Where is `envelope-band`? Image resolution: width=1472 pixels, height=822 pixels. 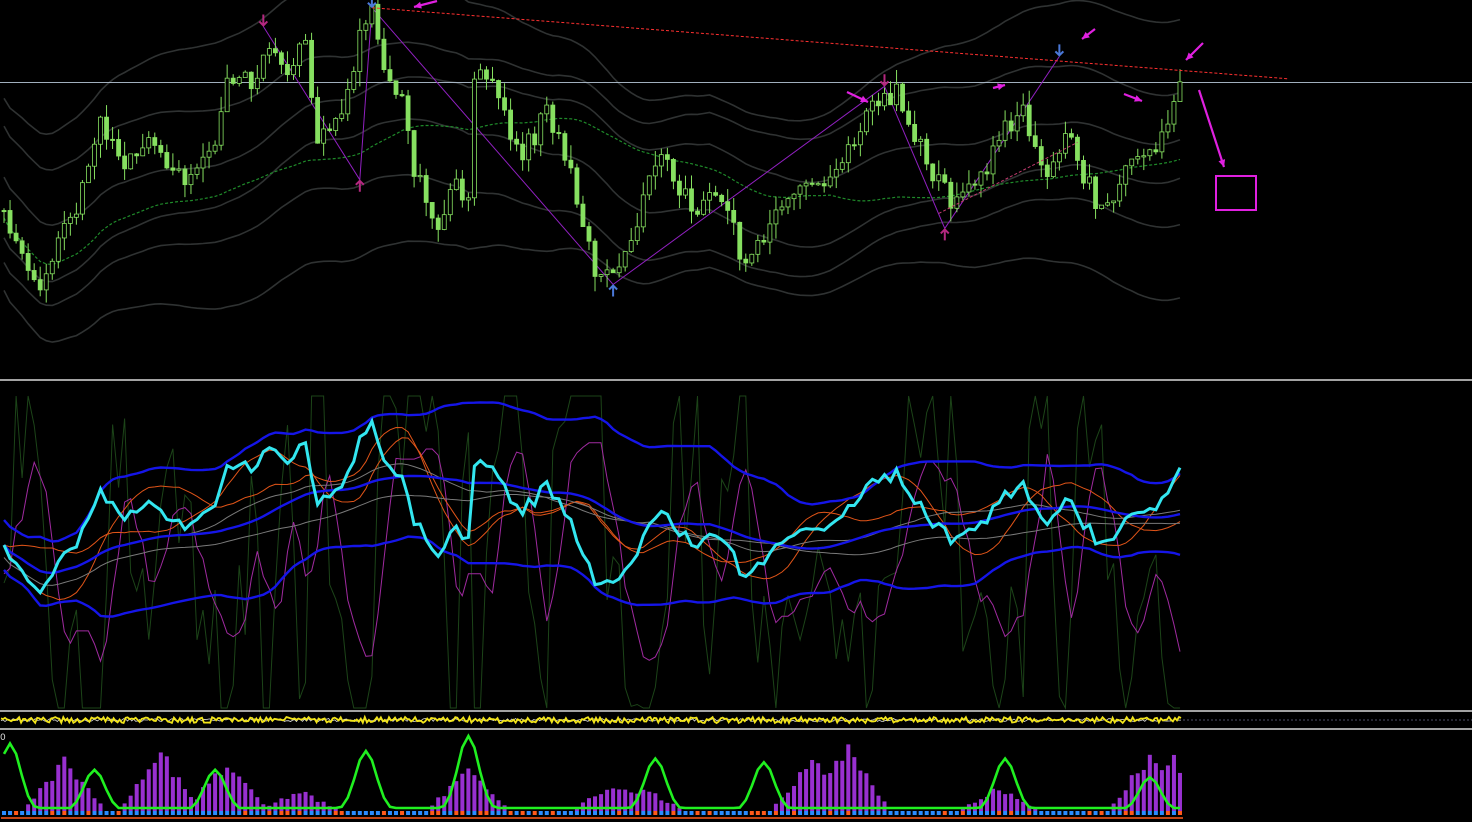
envelope-band is located at coordinates (592, 291).